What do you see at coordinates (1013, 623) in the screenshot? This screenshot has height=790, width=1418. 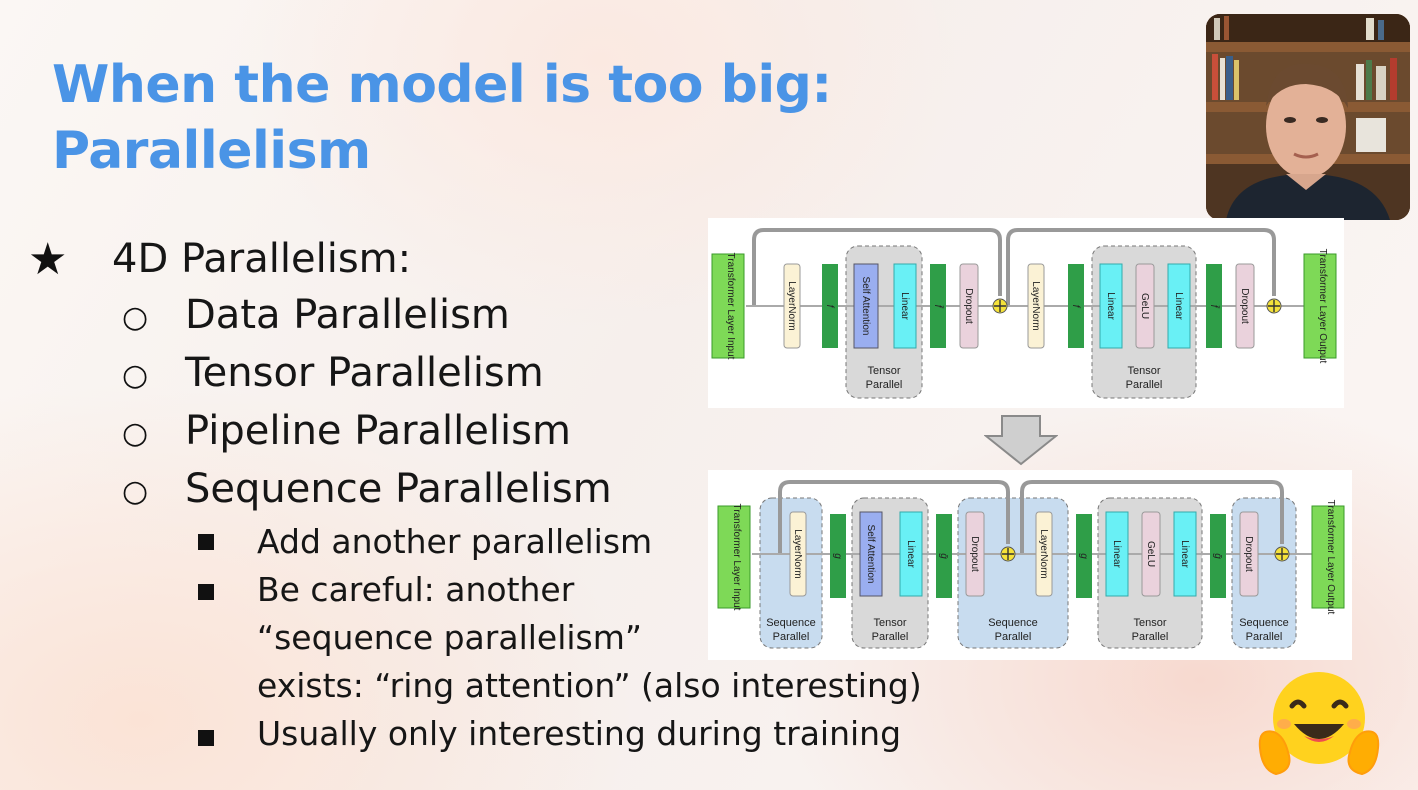 I see `seq2-label-line1: Sequence` at bounding box center [1013, 623].